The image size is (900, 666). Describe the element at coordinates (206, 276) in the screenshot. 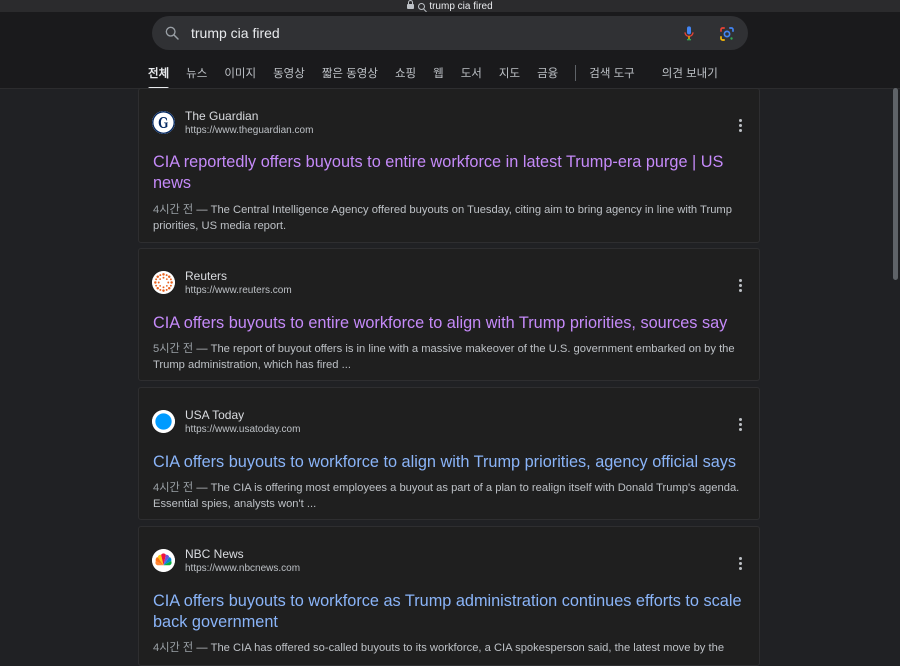

I see `result-site-name: Reuters` at that location.